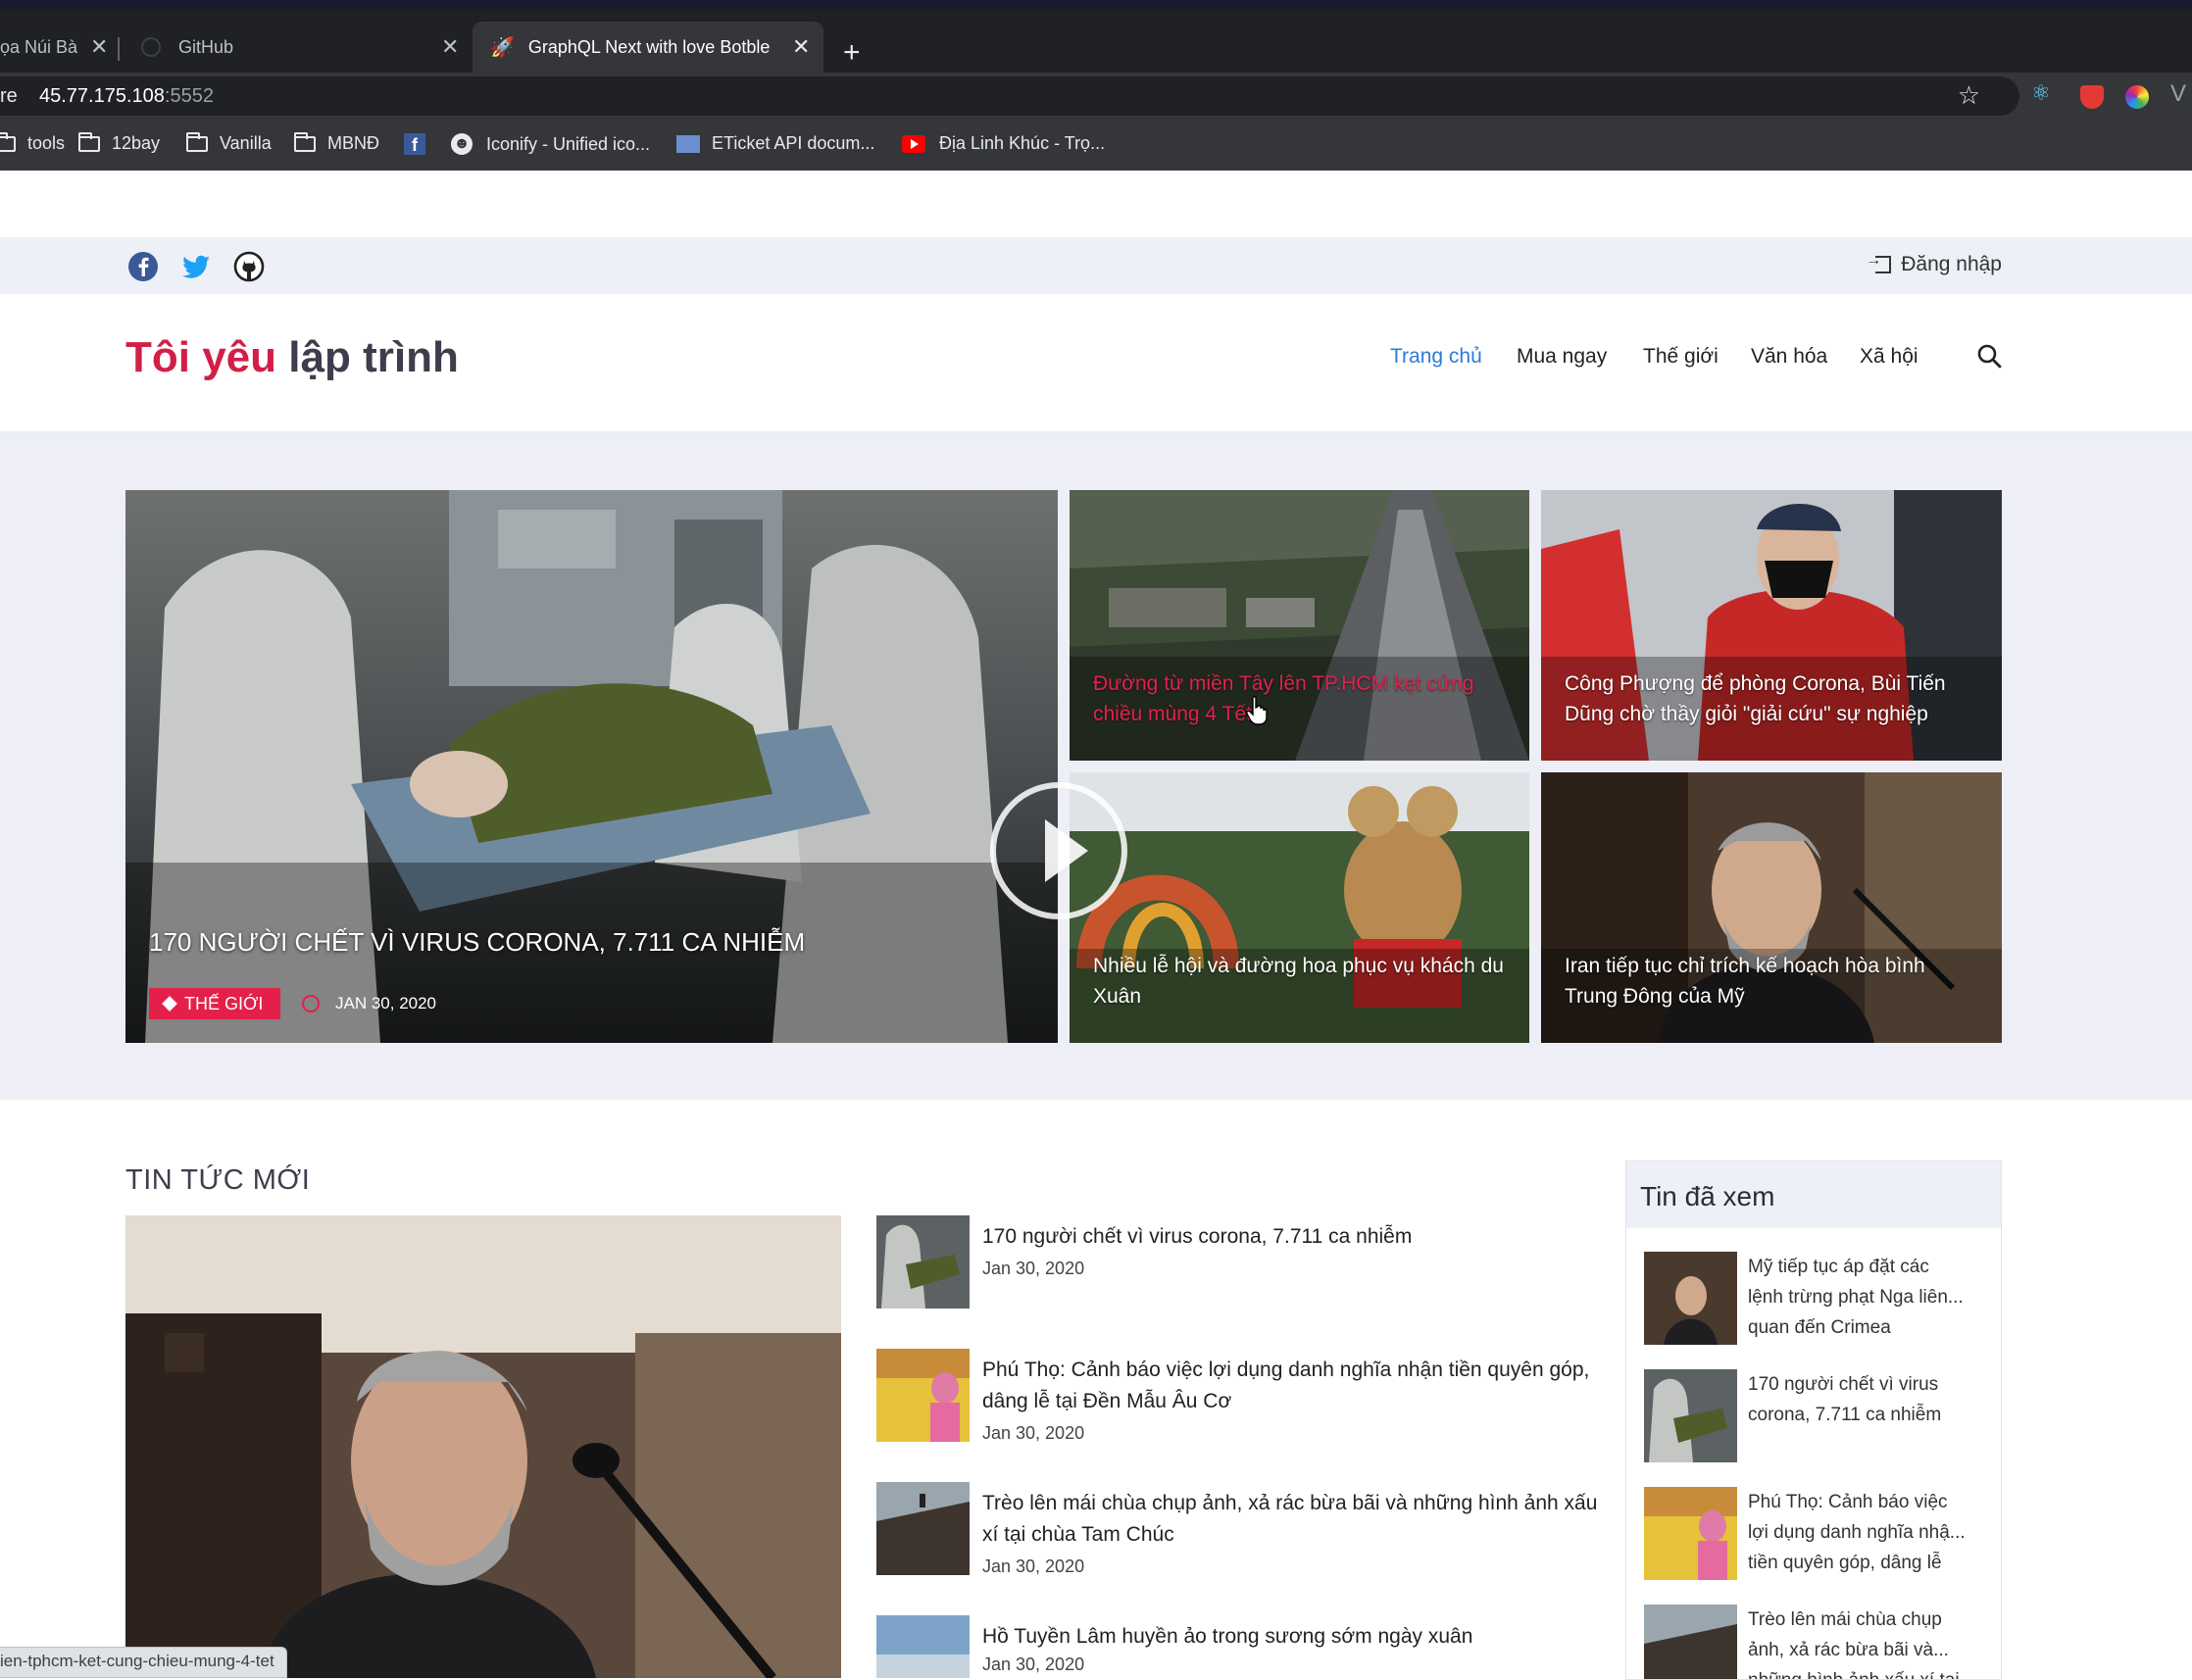 This screenshot has height=1680, width=2192. Describe the element at coordinates (1845, 1415) in the screenshot. I see `seen-title-line: corona, 7.711 ca nhiễm` at that location.